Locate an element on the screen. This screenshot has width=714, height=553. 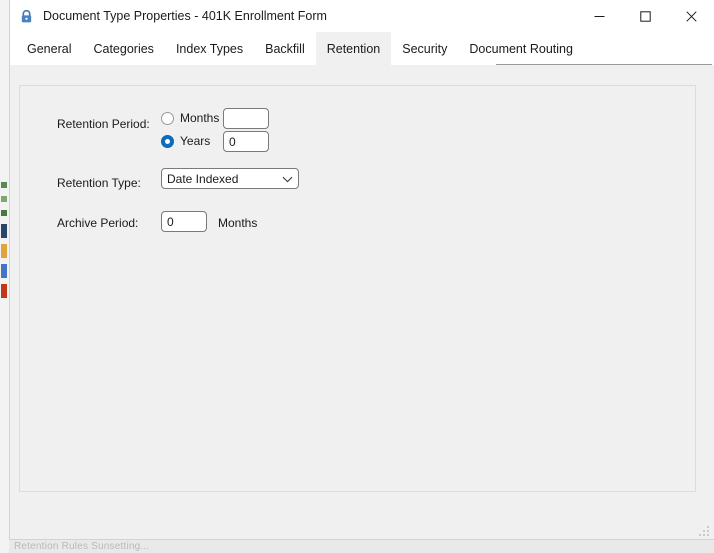
padlock-icon is located at coordinates (26, 16).